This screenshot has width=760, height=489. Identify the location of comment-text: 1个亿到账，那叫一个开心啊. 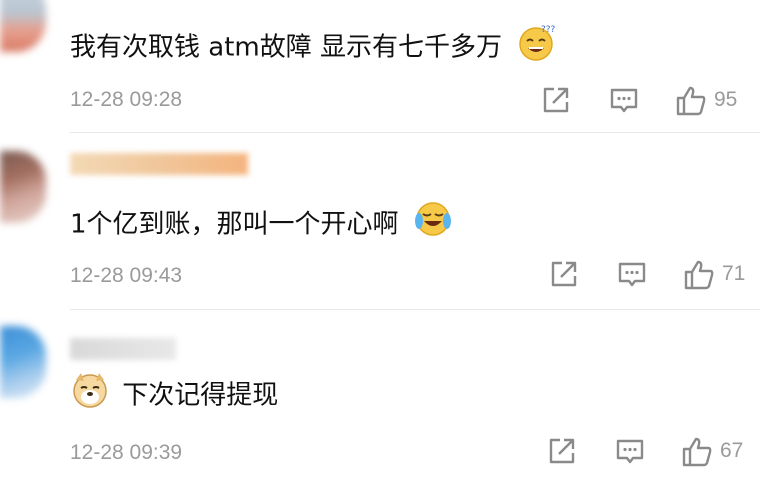
(261, 225).